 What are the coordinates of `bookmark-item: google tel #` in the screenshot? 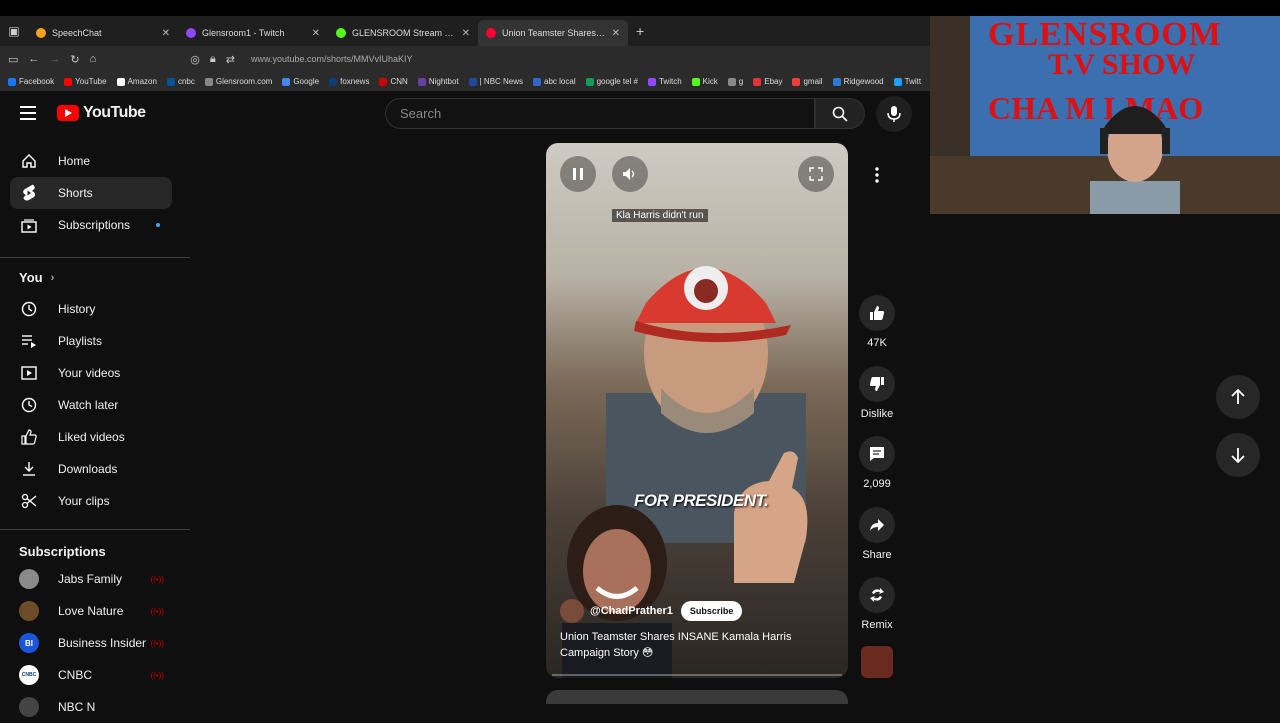 It's located at (611, 81).